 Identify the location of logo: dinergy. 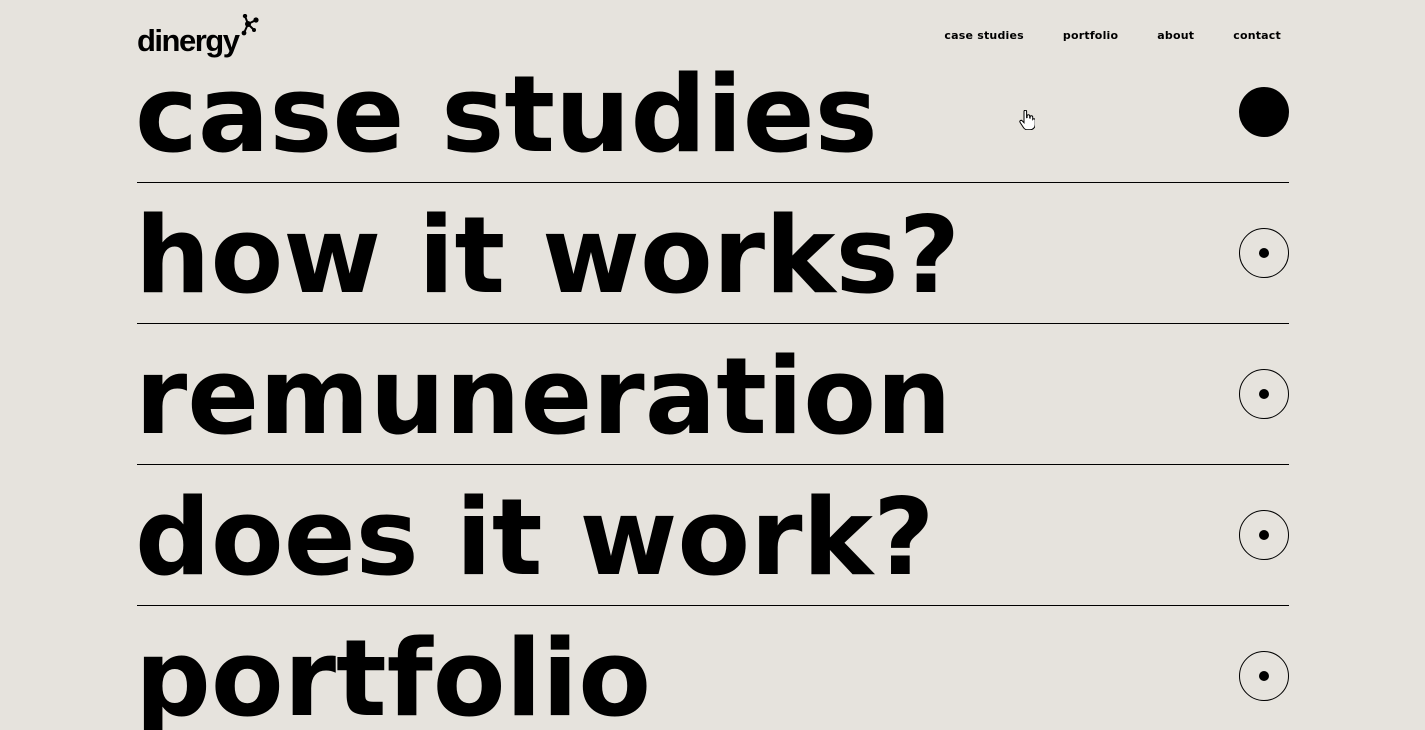
(198, 36).